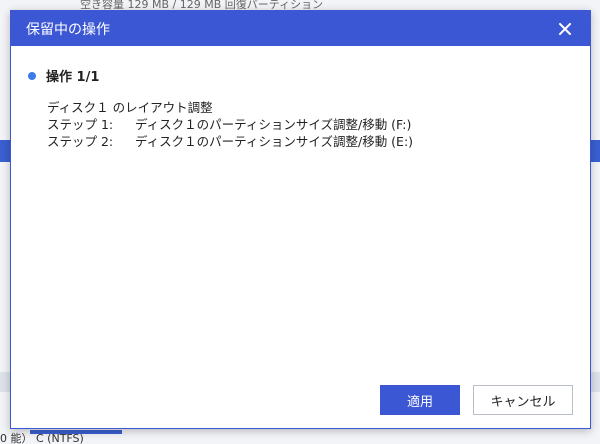  I want to click on dialog-title: 保留中の操作, so click(68, 29).